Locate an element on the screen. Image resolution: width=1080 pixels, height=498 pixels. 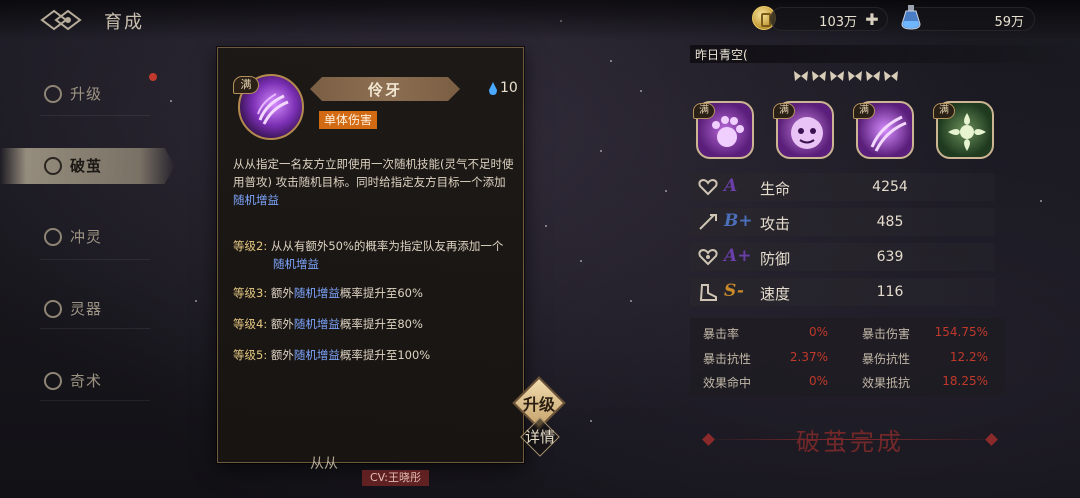
stat-grade: B+ is located at coordinates (738, 221).